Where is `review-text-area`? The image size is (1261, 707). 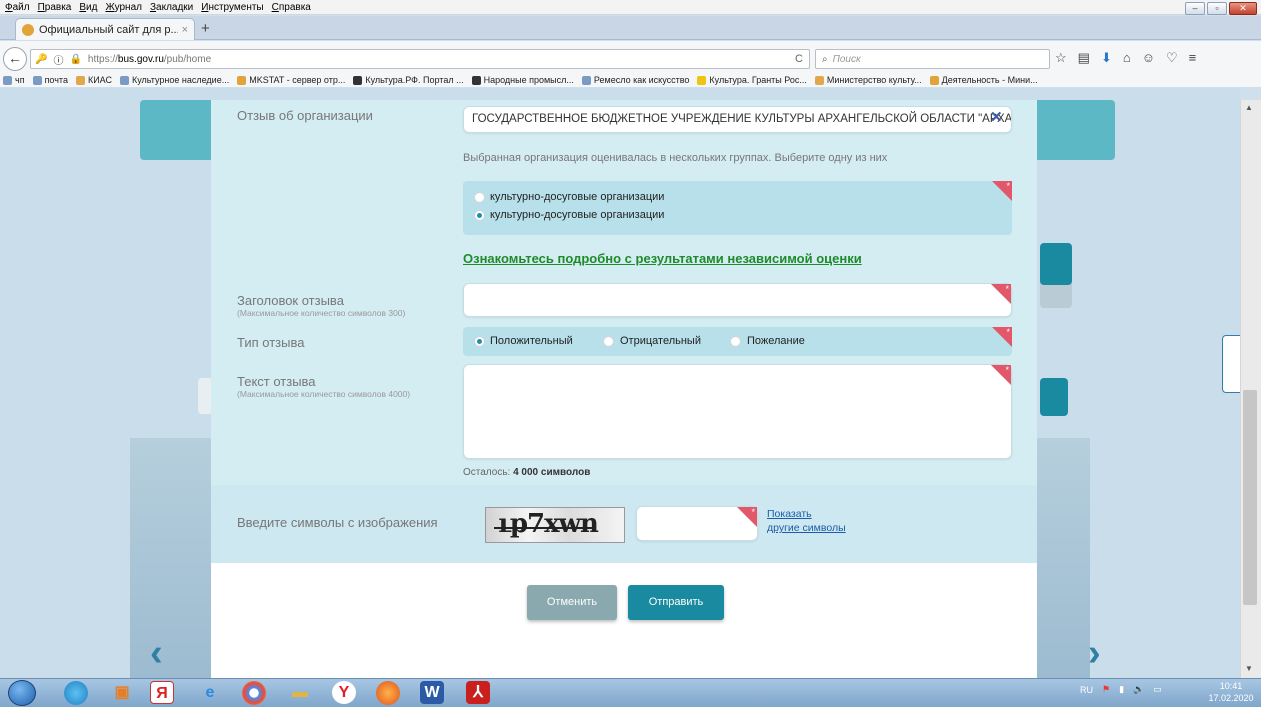 review-text-area is located at coordinates (737, 411).